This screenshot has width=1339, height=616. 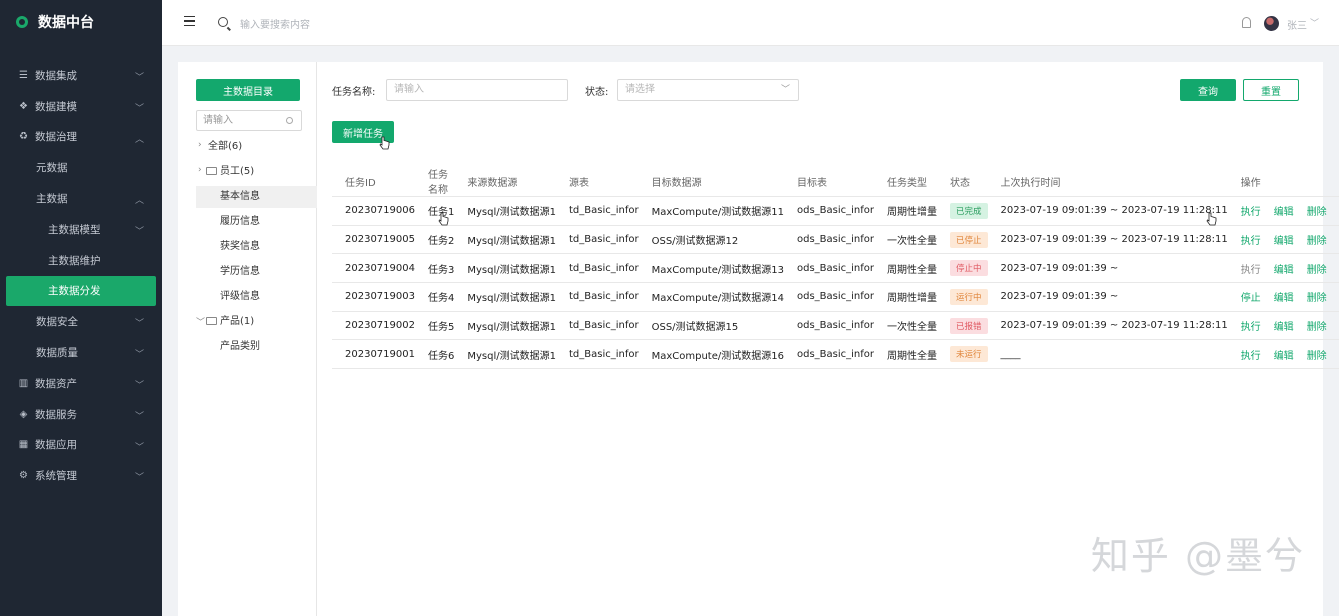 What do you see at coordinates (240, 272) in the screenshot?
I see `tree-node-education-info: 学历信息` at bounding box center [240, 272].